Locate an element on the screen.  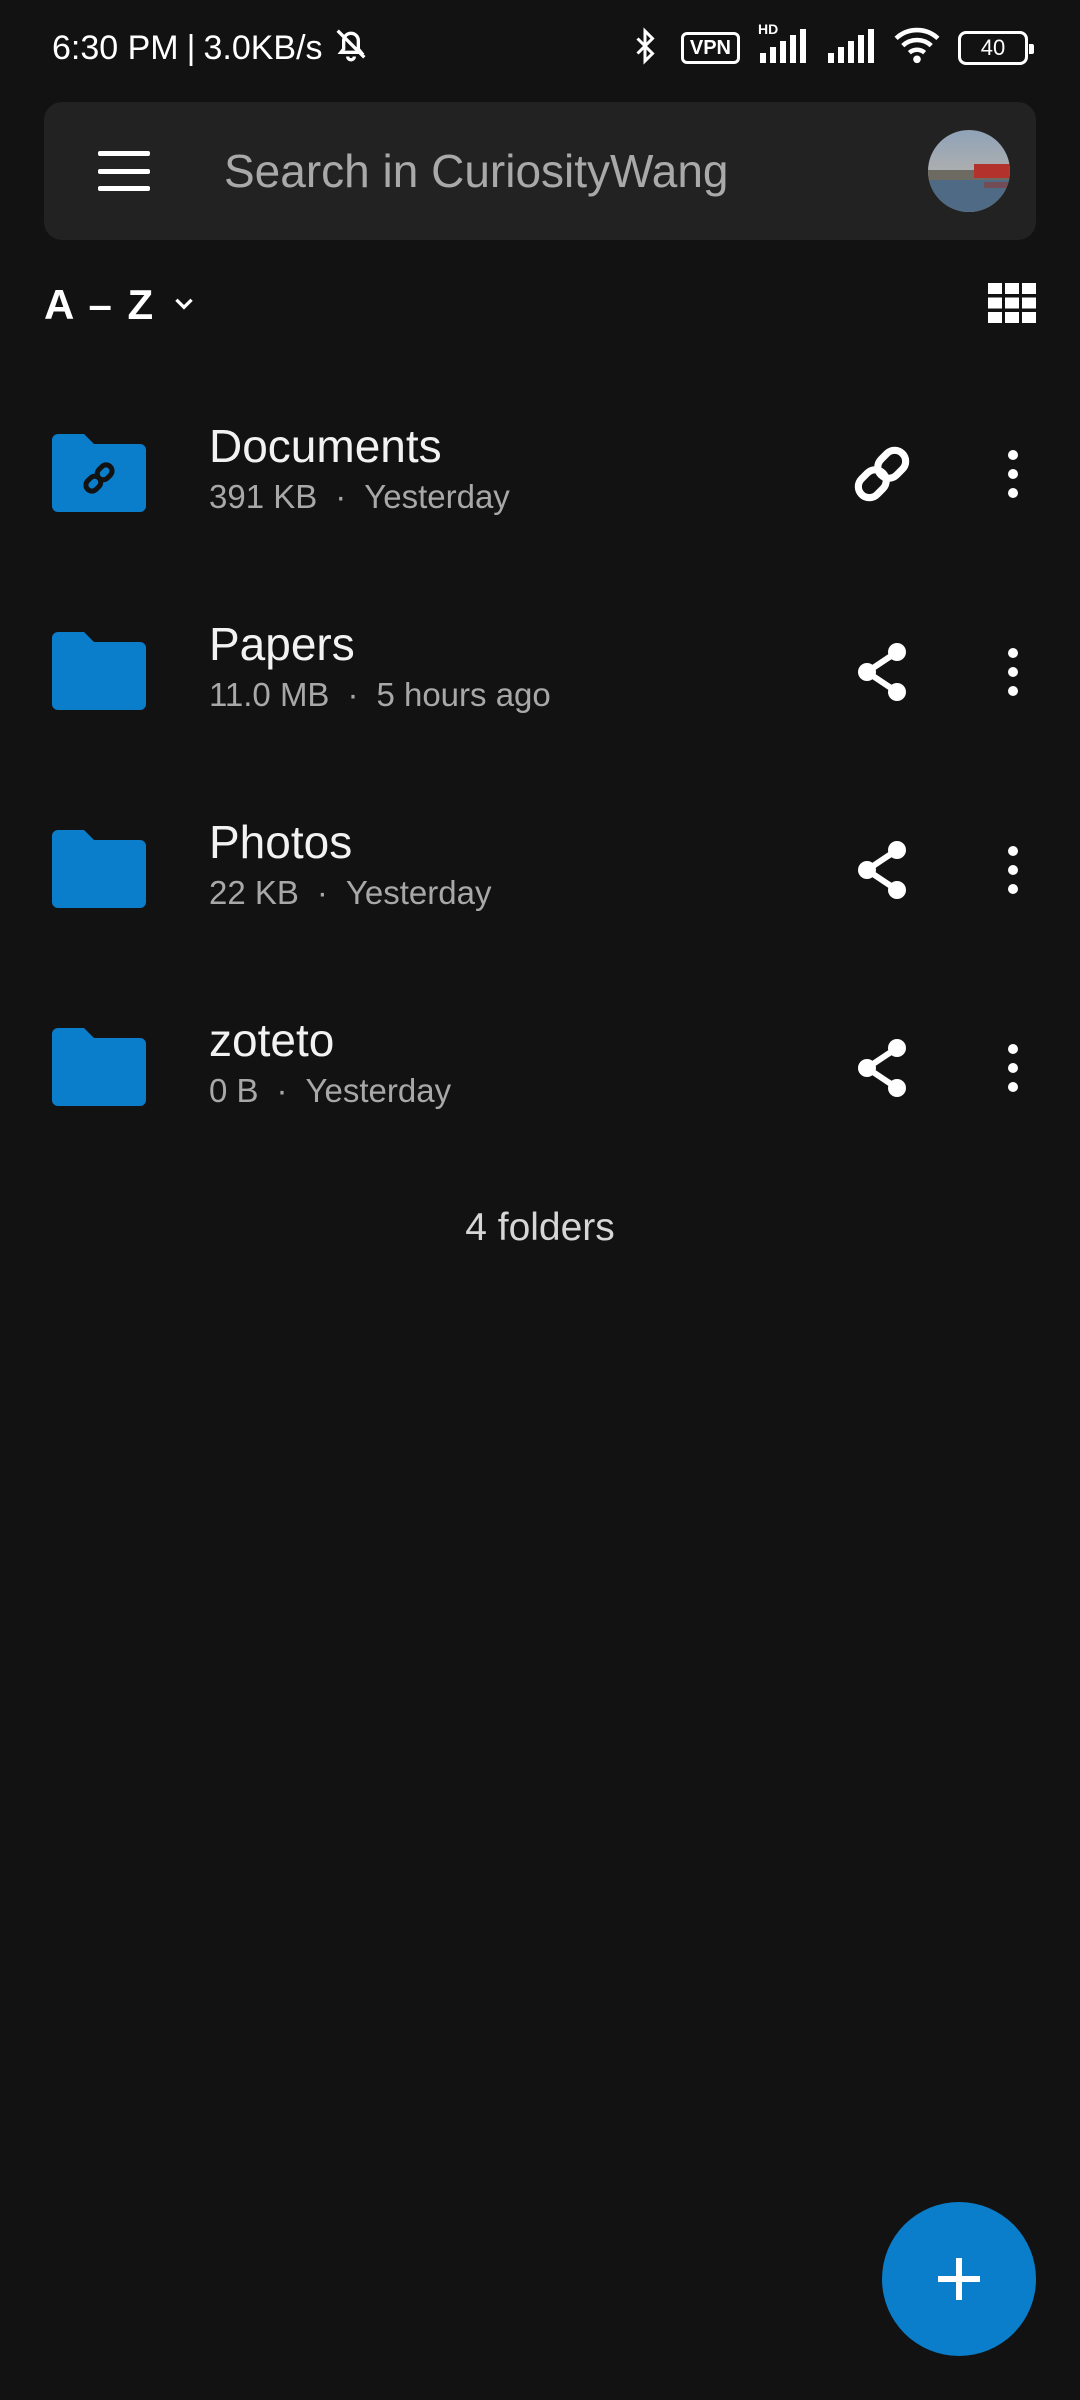
folder-size: 391 KB is located at coordinates (263, 496).